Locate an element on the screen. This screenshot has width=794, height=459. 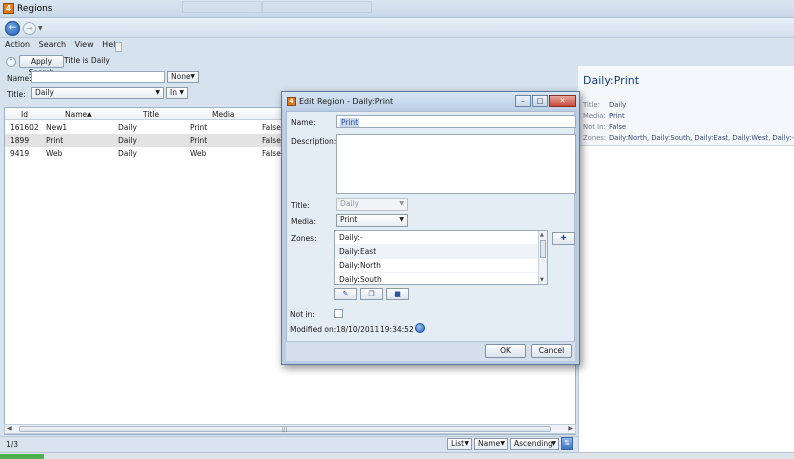
vertical-scrollbar: ▲ ▼ is located at coordinates (542, 257).